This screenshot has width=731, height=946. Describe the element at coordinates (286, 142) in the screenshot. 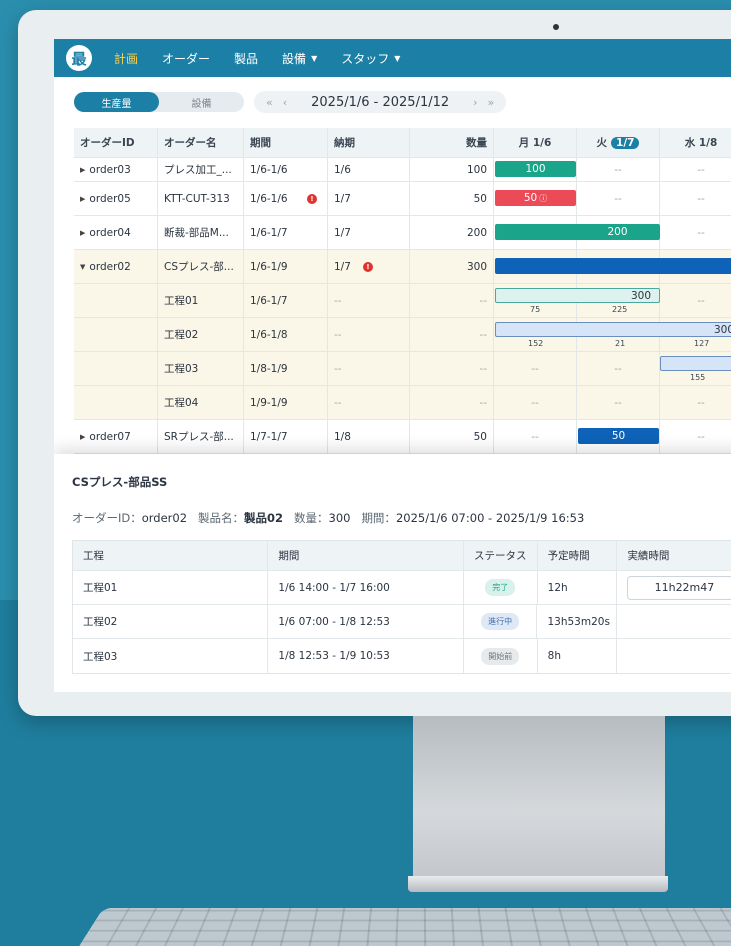

I see `header-period: 期間` at that location.